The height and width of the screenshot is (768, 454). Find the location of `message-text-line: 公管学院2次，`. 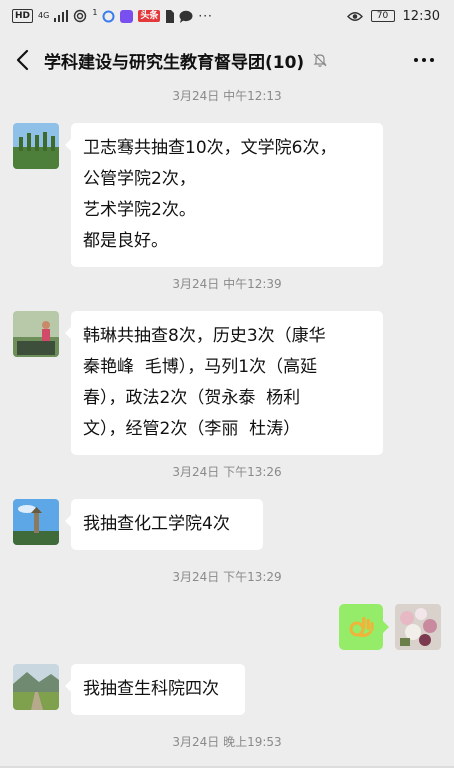

message-text-line: 公管学院2次， is located at coordinates (139, 179).